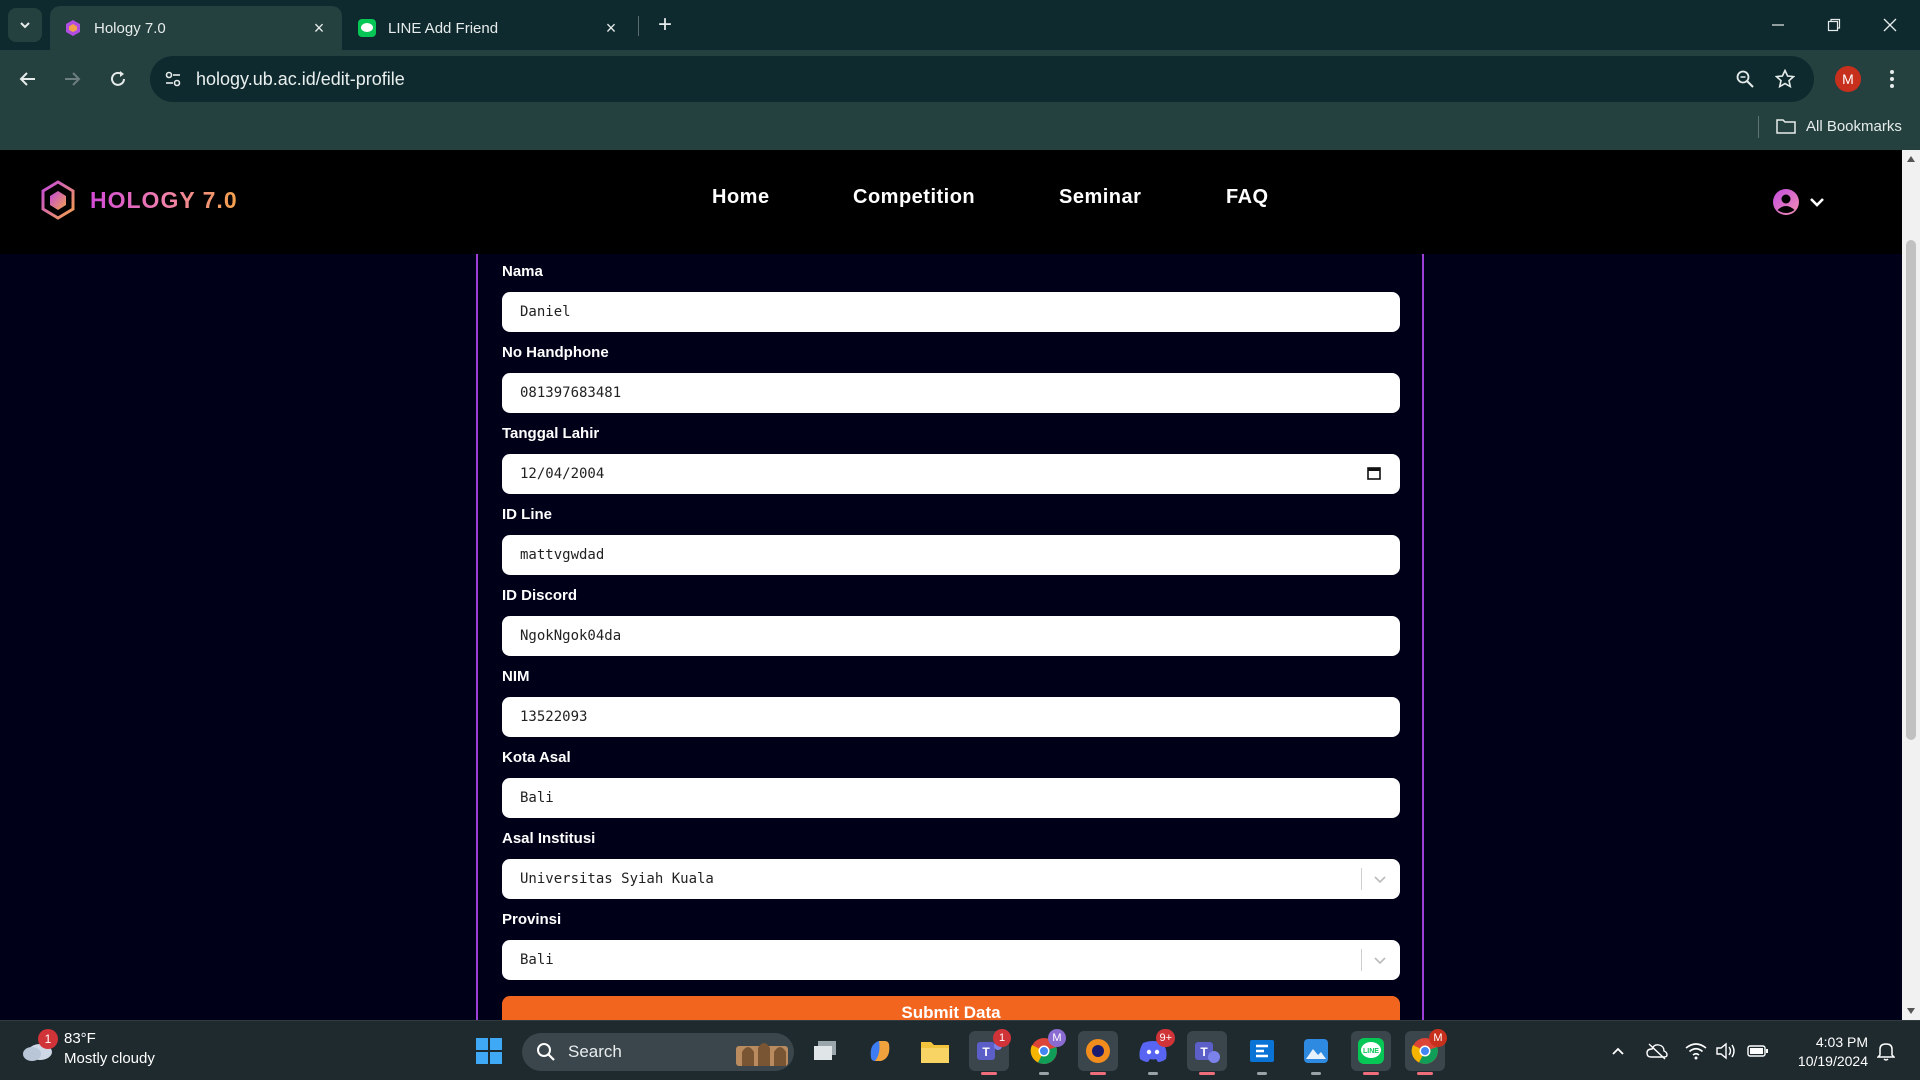 Image resolution: width=1920 pixels, height=1080 pixels. Describe the element at coordinates (1826, 1052) in the screenshot. I see `system-clock: 4:03 PM 10/19/2024` at that location.